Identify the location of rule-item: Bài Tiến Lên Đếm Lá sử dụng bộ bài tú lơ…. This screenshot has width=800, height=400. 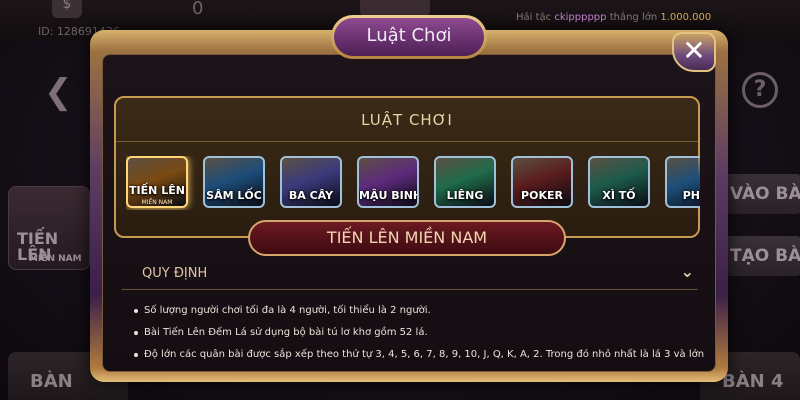
(417, 333).